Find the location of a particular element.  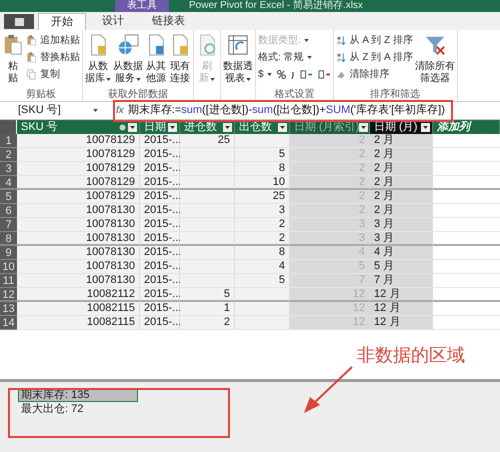

menu-icon is located at coordinates (19, 22).